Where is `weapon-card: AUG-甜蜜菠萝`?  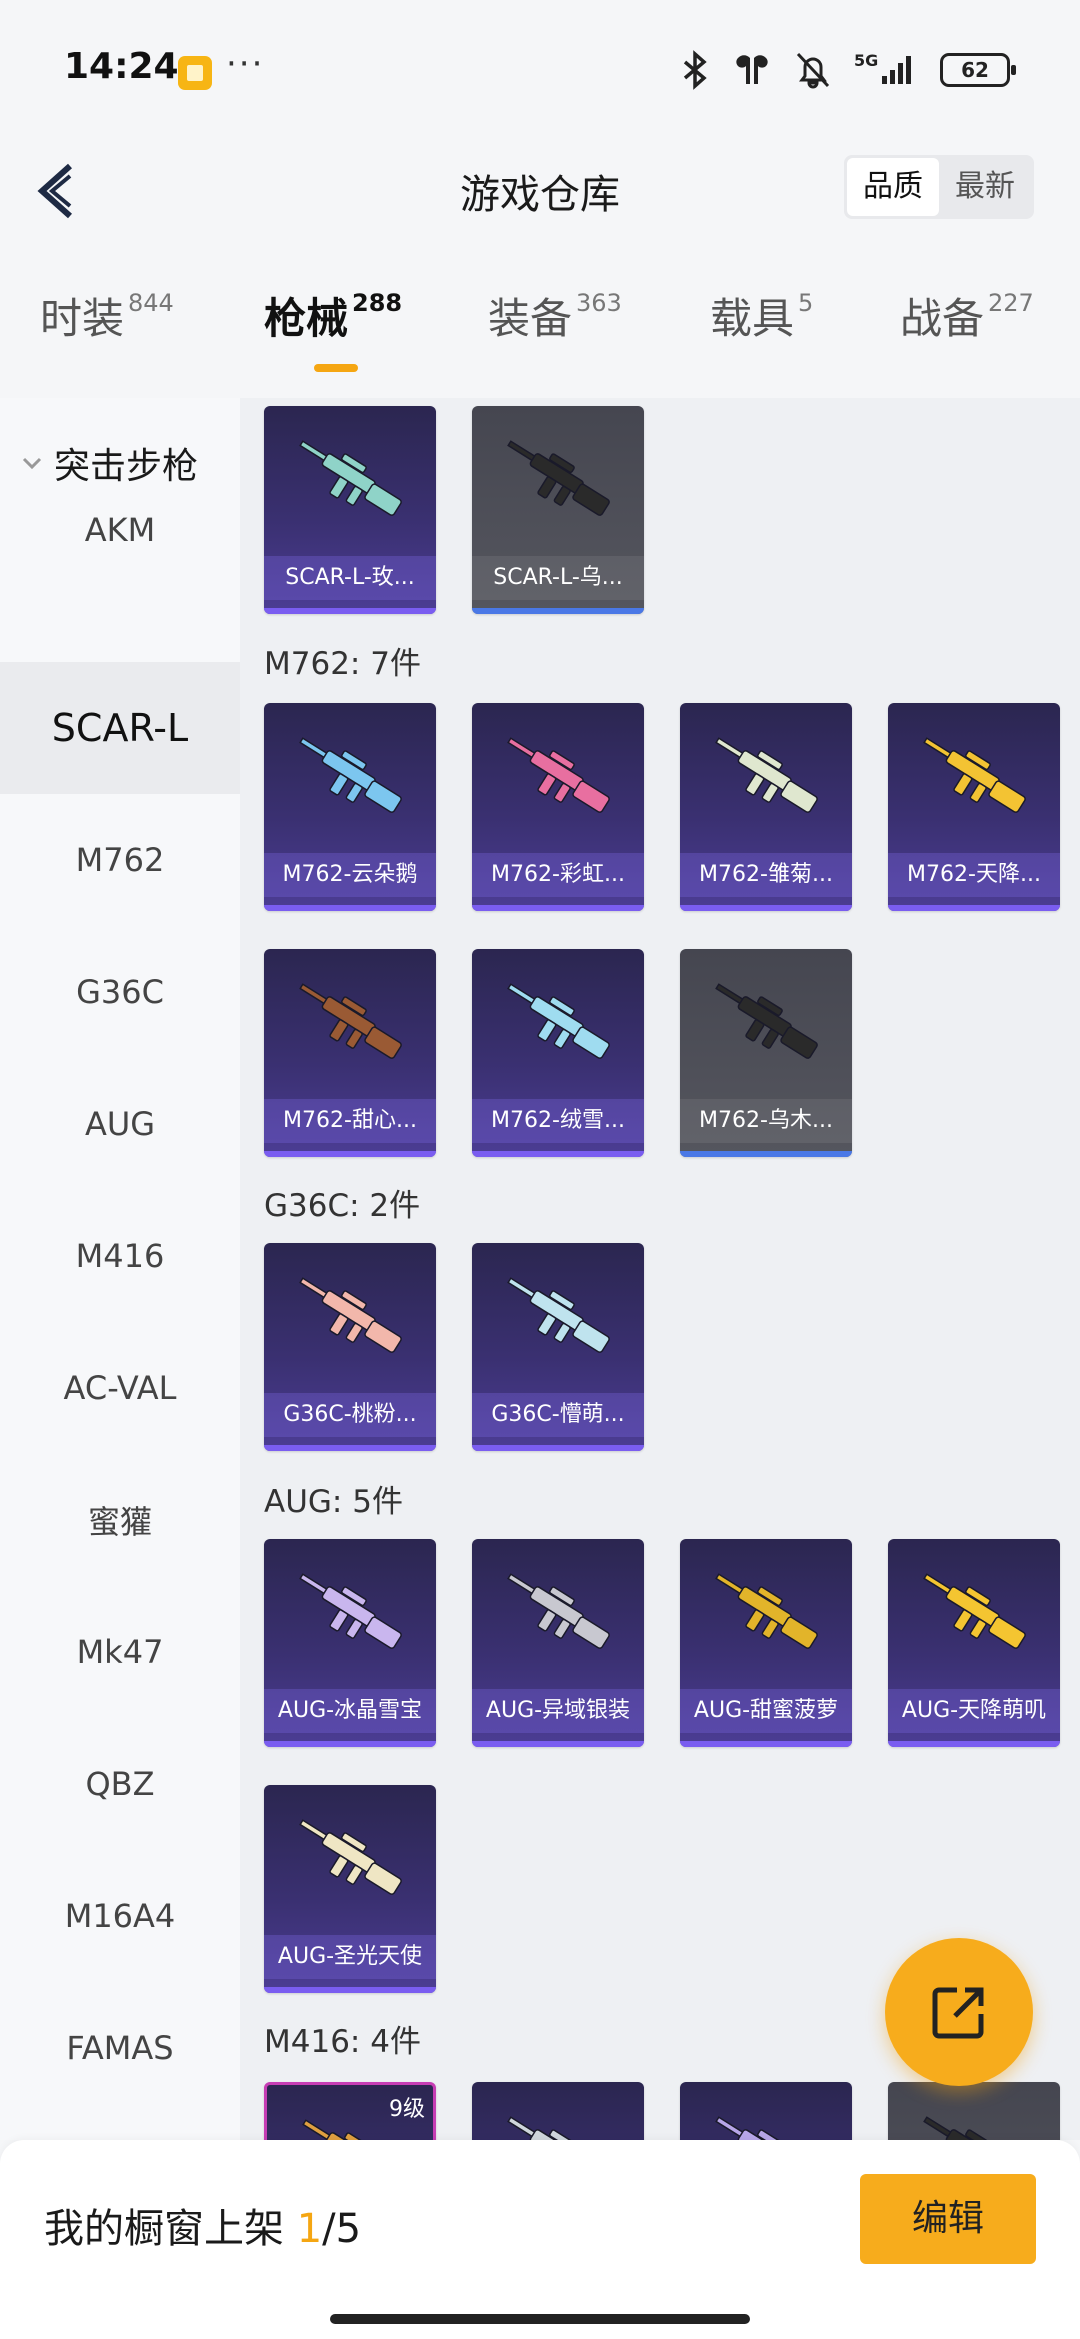 weapon-card: AUG-甜蜜菠萝 is located at coordinates (766, 1643).